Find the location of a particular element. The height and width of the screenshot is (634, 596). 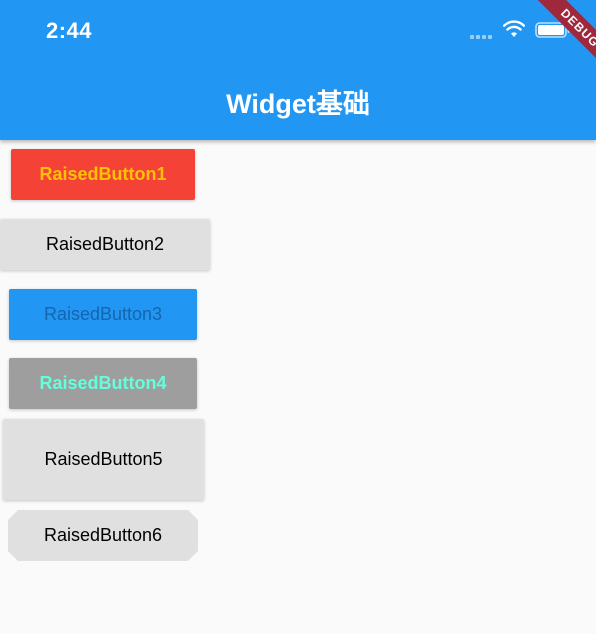

raised-button-5: RaisedButton5 is located at coordinates (103, 459).